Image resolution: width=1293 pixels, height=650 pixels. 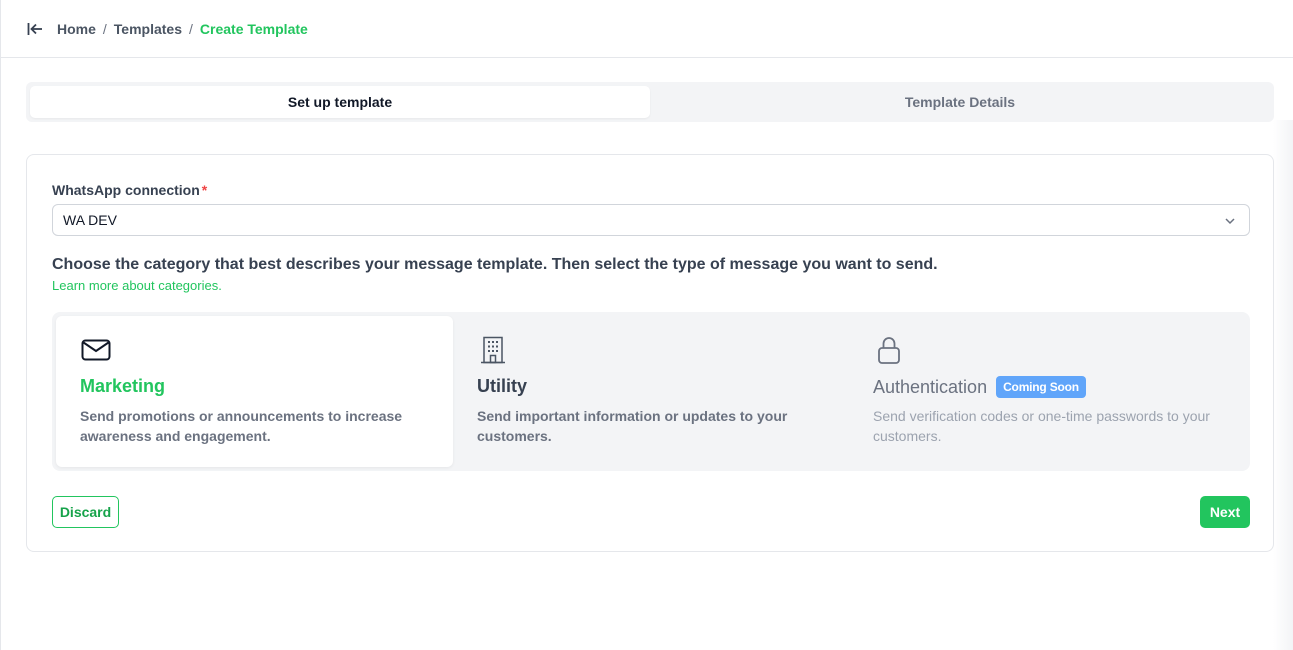 I want to click on connection-value: WA DEV, so click(x=90, y=220).